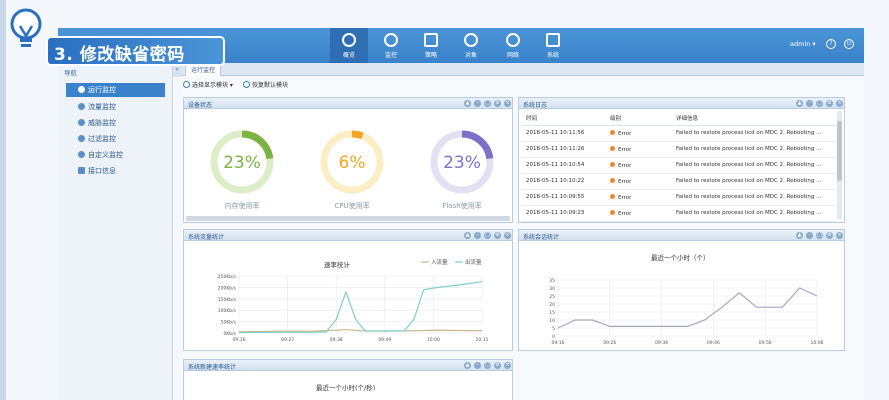  What do you see at coordinates (227, 288) in the screenshot?
I see `y-tick-label: 200Kb/s` at bounding box center [227, 288].